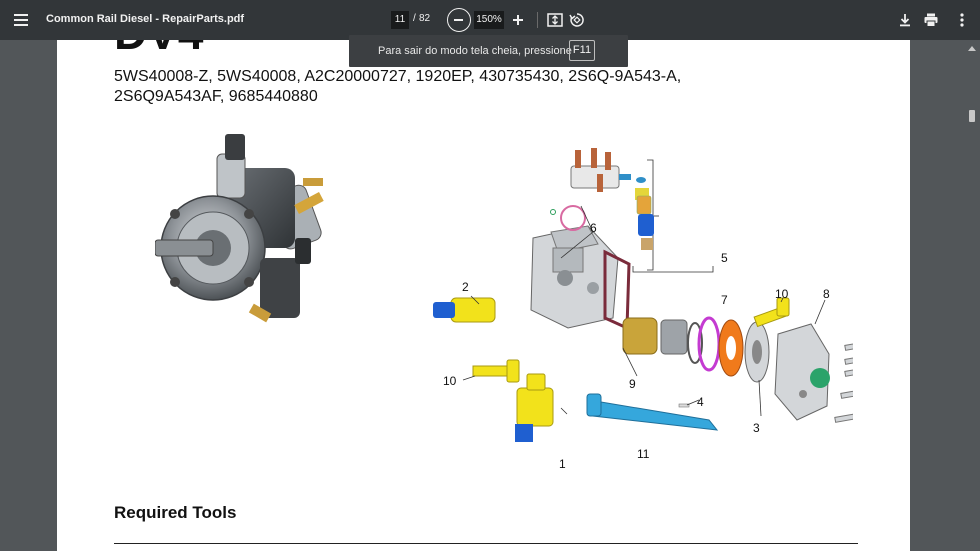 The image size is (980, 551). I want to click on f11-key-badge: F11, so click(582, 50).